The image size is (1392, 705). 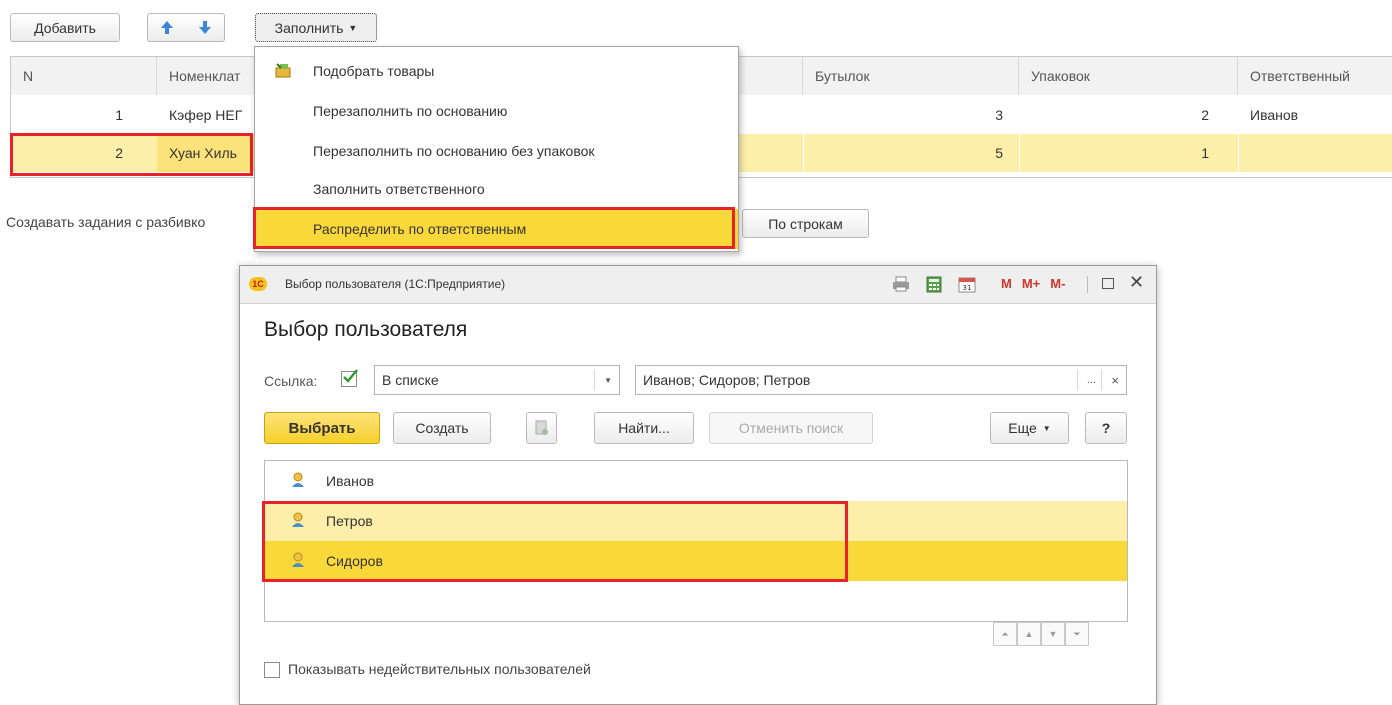 I want to click on copy-button, so click(x=541, y=428).